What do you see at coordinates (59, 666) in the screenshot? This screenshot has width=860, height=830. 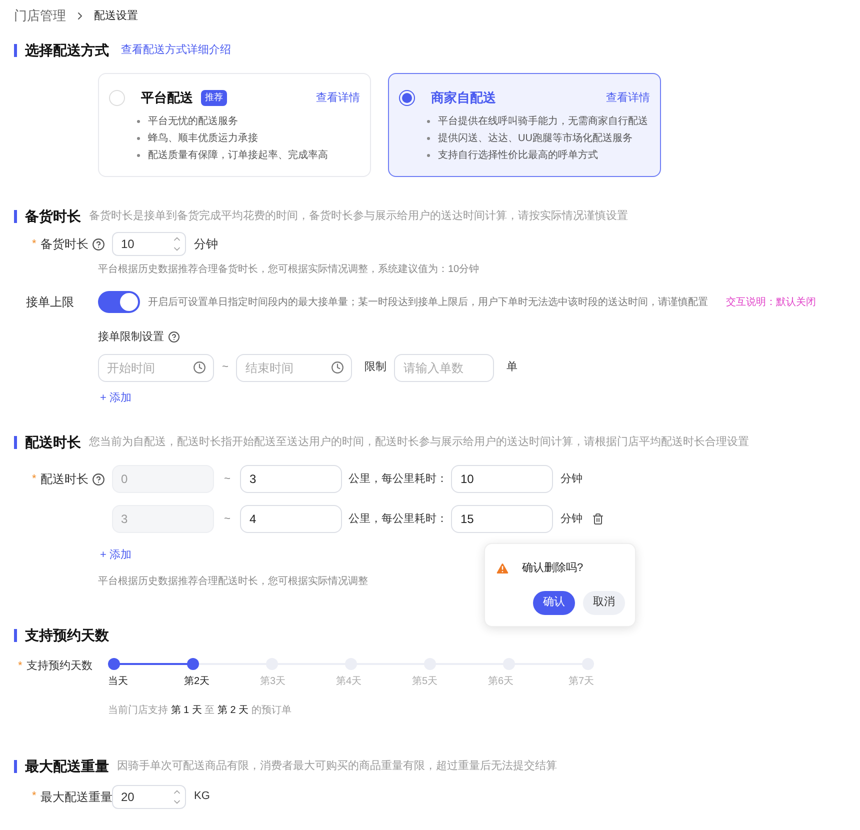 I see `field-label: 支持预约天数` at bounding box center [59, 666].